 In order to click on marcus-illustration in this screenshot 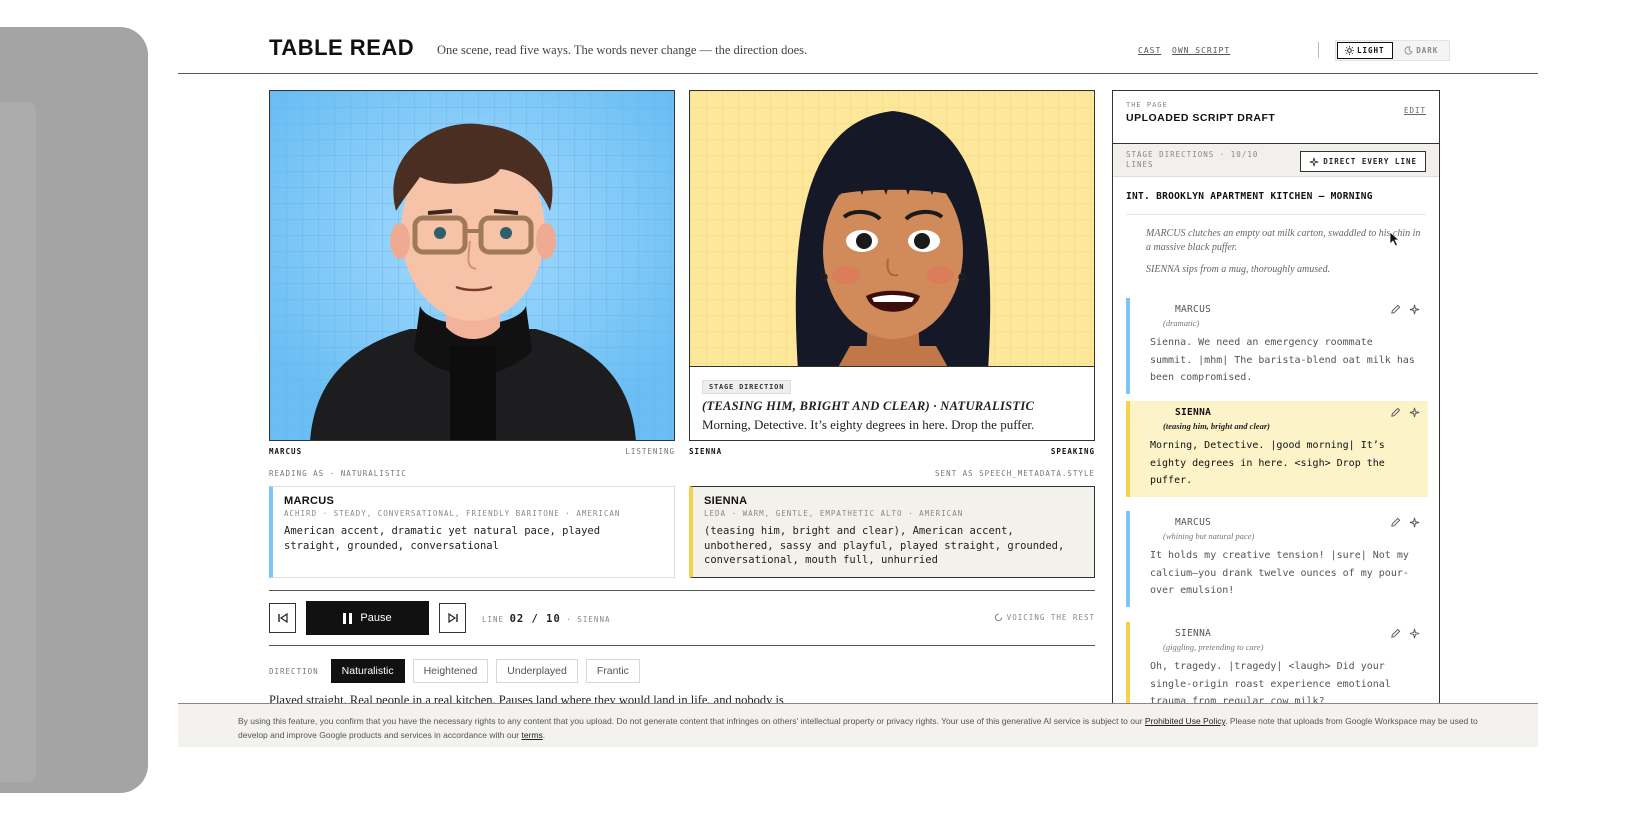, I will do `click(472, 265)`.